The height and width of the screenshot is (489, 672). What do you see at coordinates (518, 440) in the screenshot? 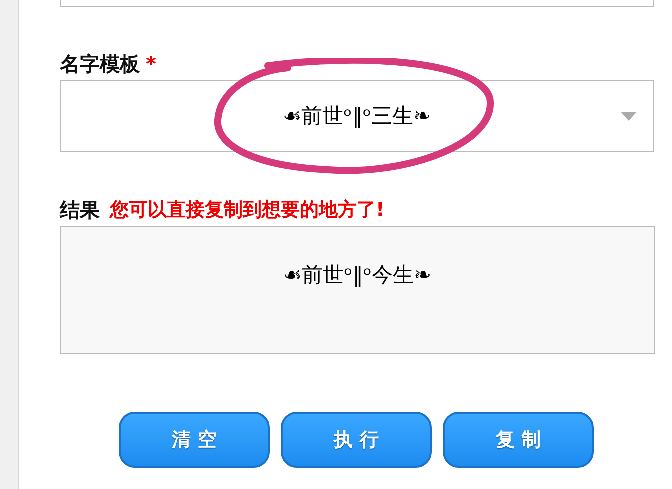
I see `action-button: 复 制` at bounding box center [518, 440].